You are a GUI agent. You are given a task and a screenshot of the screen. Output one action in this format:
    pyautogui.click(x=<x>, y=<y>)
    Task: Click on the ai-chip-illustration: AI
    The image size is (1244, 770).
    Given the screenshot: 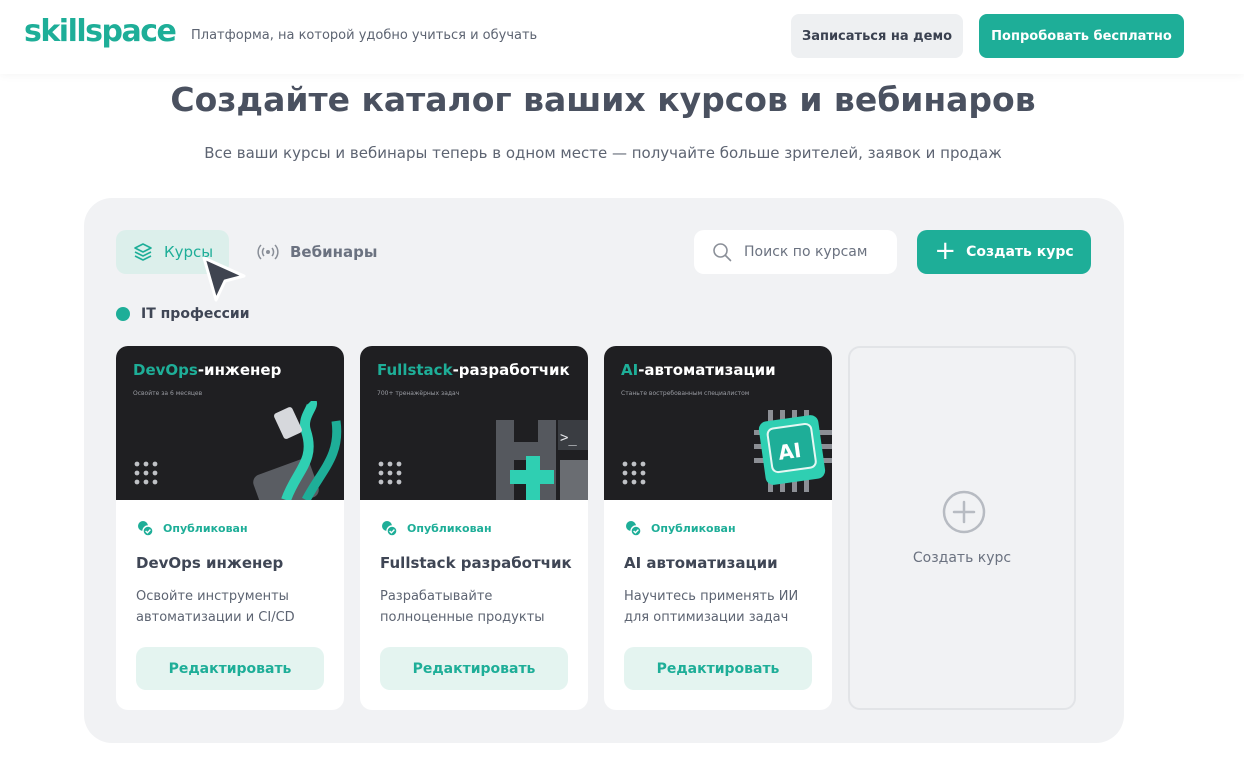 What is the action you would take?
    pyautogui.click(x=793, y=451)
    